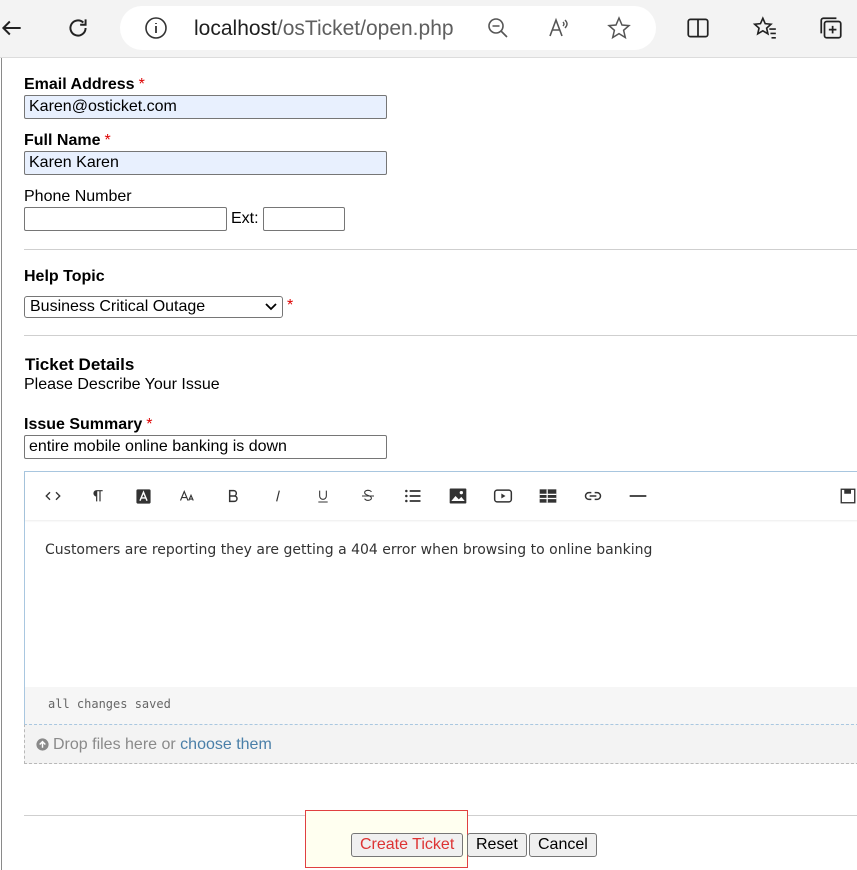 Image resolution: width=857 pixels, height=870 pixels. I want to click on phone-label: Phone Number, so click(78, 196).